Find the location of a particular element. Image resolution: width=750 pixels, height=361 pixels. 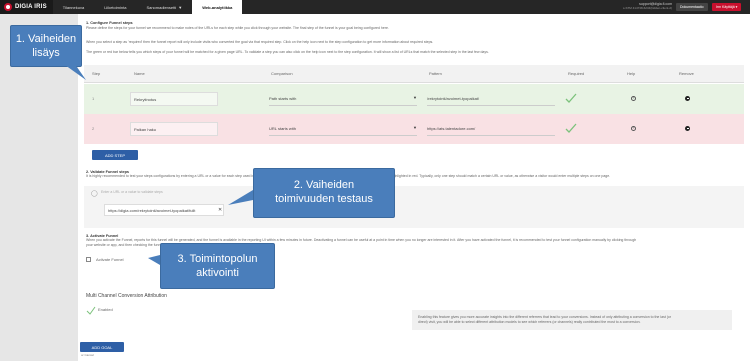

mcca-enabled-label: Enabled is located at coordinates (105, 309).